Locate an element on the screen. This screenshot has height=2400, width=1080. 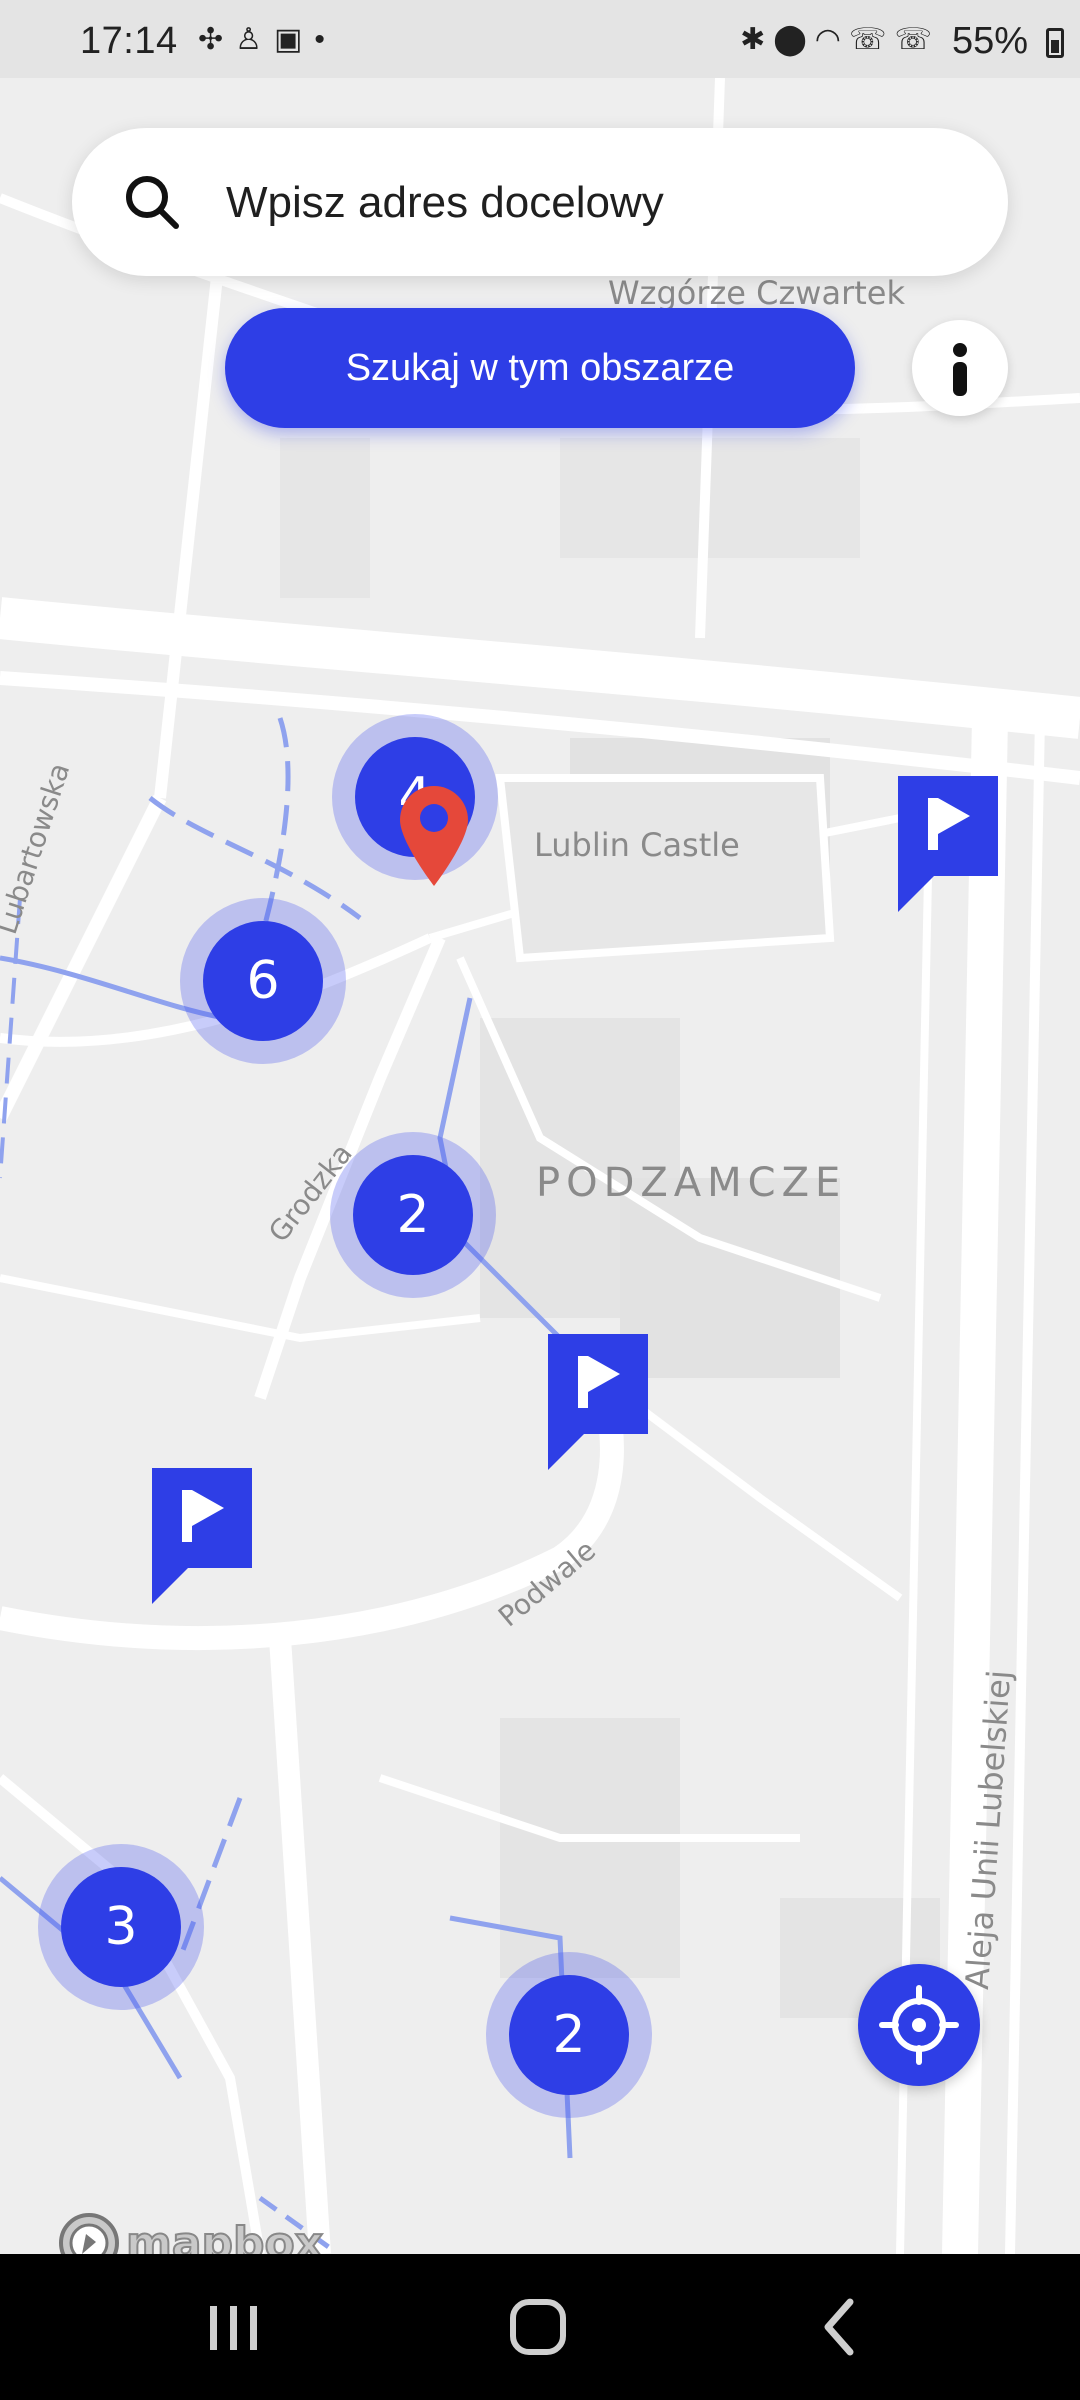
cluster-count: 3 is located at coordinates (121, 1927).